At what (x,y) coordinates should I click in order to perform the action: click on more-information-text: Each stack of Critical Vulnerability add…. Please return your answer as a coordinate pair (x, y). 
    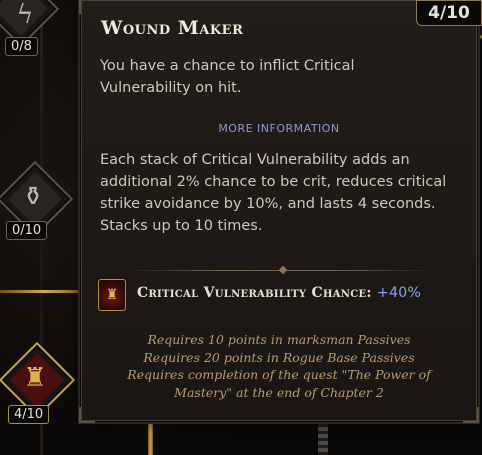
    Looking at the image, I should click on (273, 193).